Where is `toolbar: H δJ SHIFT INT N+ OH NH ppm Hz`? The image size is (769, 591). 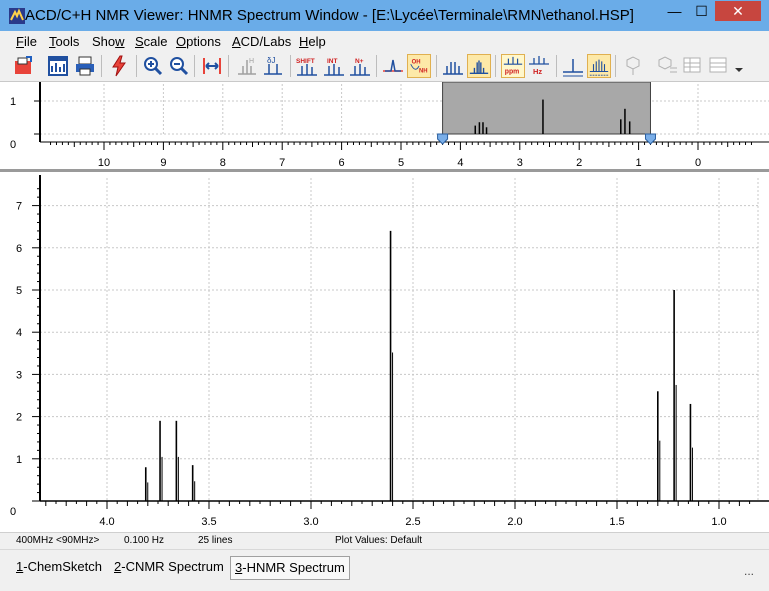
toolbar: H δJ SHIFT INT N+ OH NH ppm Hz is located at coordinates (384, 66).